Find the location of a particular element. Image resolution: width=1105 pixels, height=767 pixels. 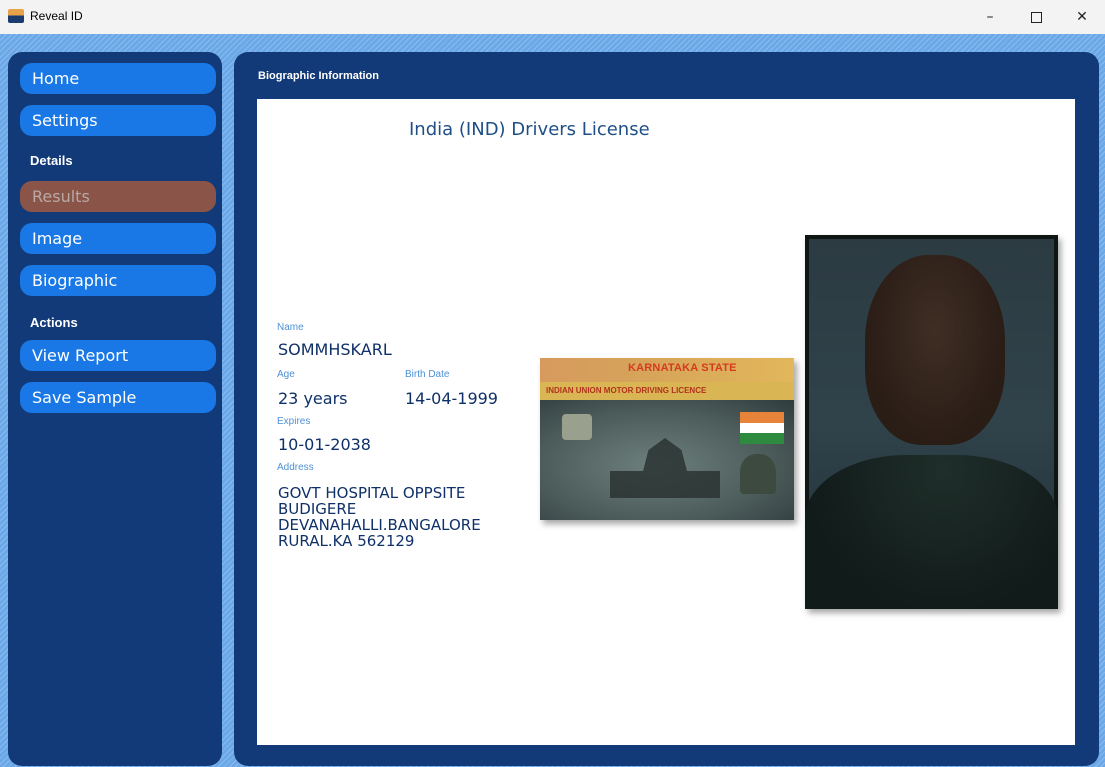

maximize-button is located at coordinates (1036, 17).